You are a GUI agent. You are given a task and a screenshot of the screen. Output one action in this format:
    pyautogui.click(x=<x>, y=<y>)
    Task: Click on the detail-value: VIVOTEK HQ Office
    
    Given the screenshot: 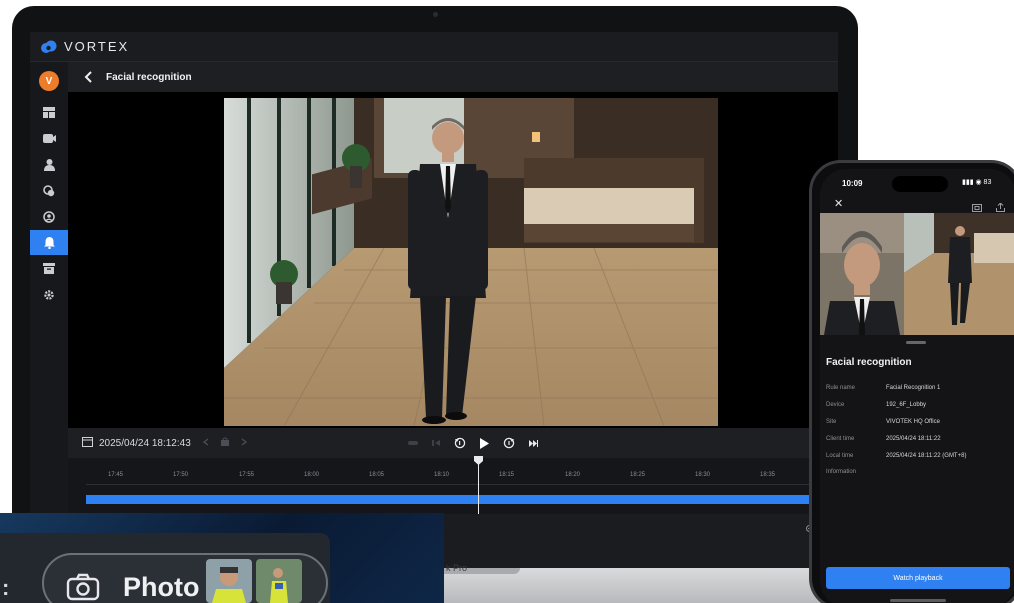 What is the action you would take?
    pyautogui.click(x=913, y=422)
    